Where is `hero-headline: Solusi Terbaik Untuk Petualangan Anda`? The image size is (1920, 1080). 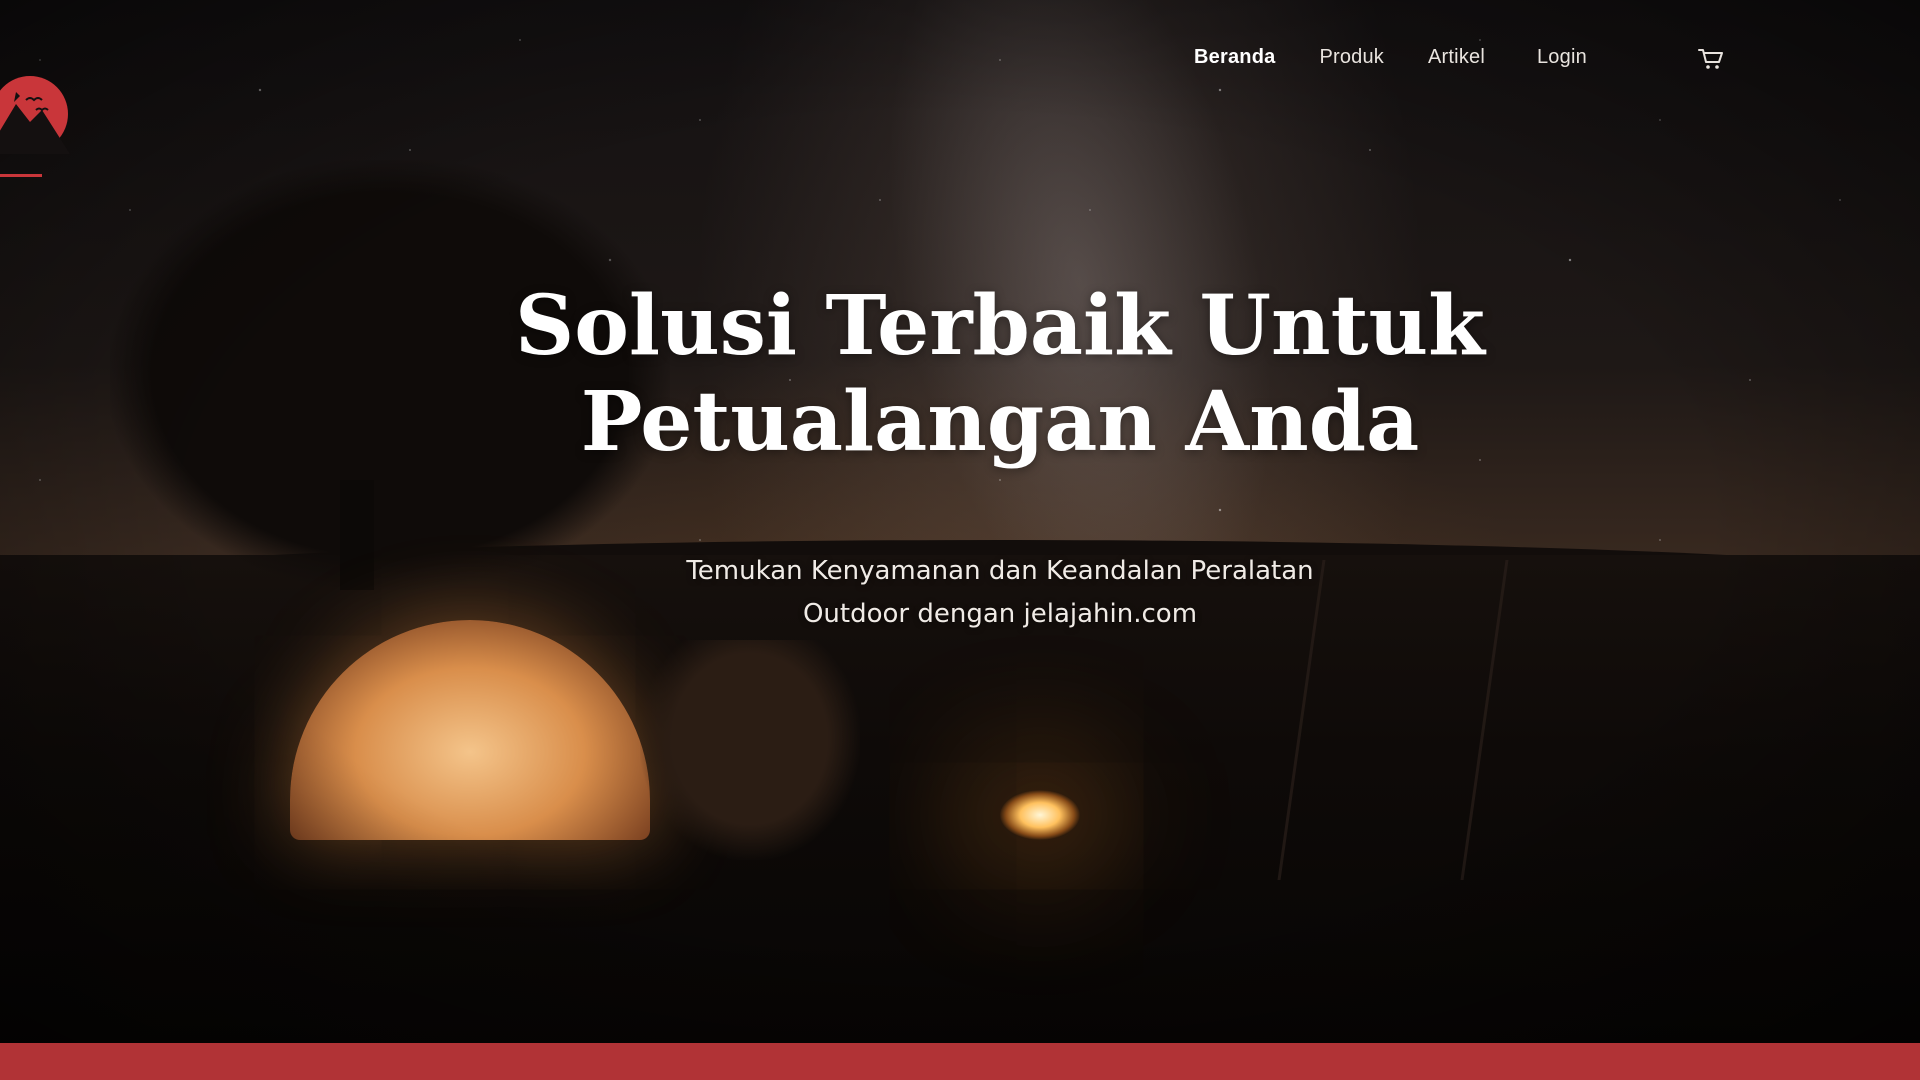 hero-headline: Solusi Terbaik Untuk Petualangan Anda is located at coordinates (1000, 374).